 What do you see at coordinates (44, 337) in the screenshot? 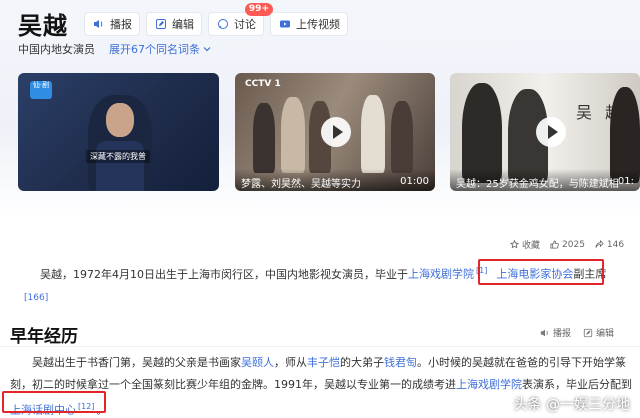
I see `section-title: 早年经历` at bounding box center [44, 337].